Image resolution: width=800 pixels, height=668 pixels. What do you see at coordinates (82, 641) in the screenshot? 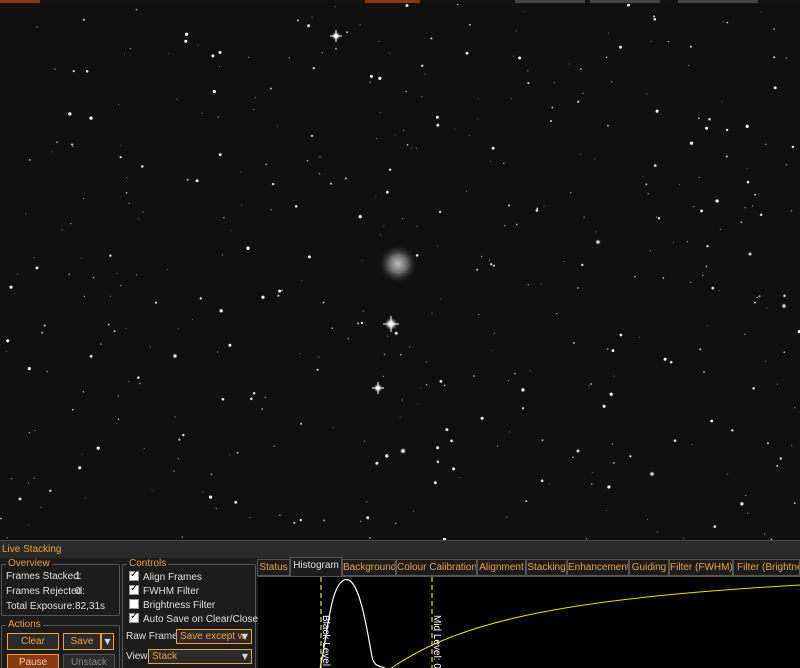
I see `save-button: Save` at bounding box center [82, 641].